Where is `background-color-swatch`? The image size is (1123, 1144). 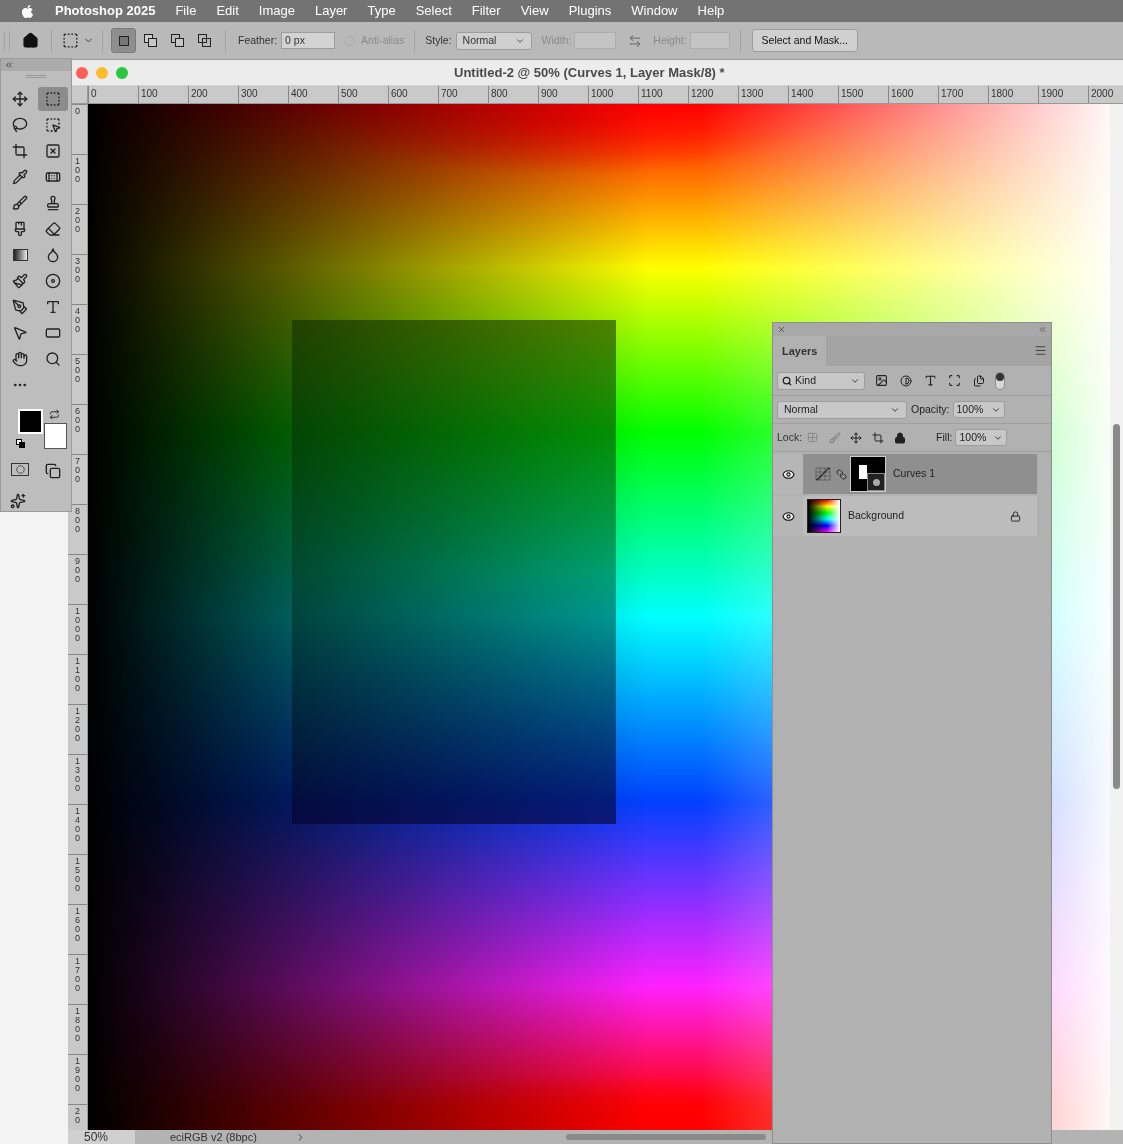
background-color-swatch is located at coordinates (55, 436).